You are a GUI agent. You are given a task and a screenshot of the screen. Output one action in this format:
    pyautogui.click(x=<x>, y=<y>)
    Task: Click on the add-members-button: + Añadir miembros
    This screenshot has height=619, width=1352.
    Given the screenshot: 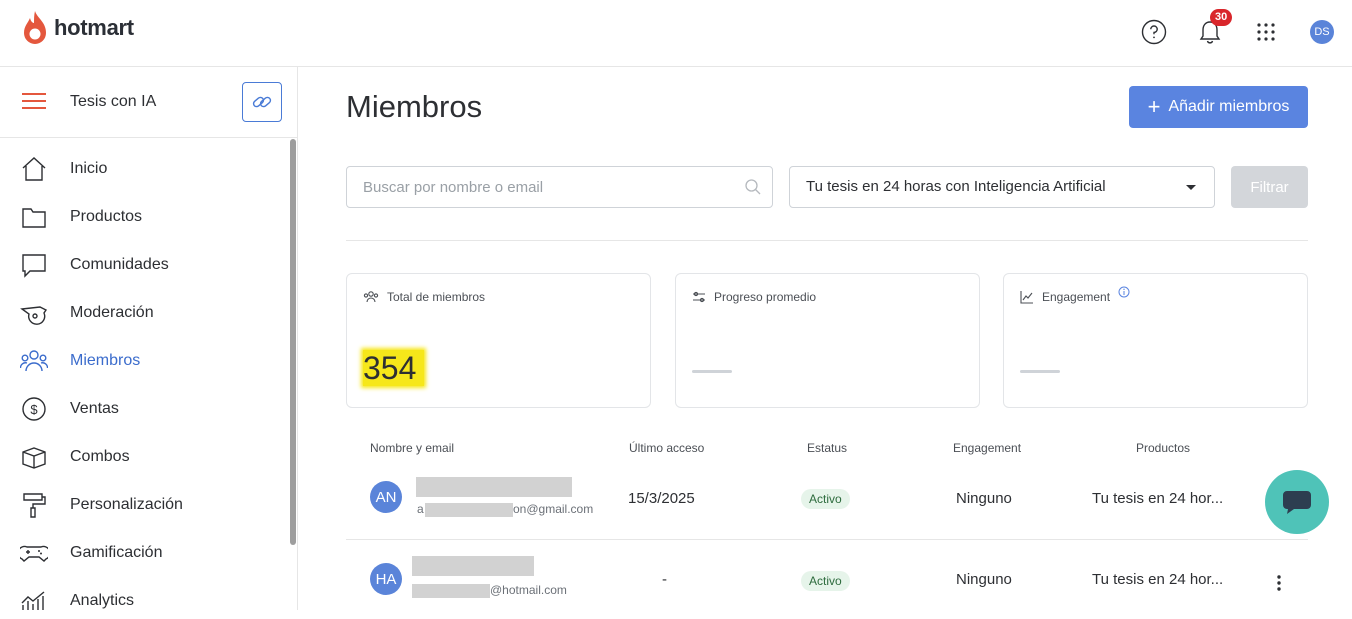 What is the action you would take?
    pyautogui.click(x=1218, y=107)
    